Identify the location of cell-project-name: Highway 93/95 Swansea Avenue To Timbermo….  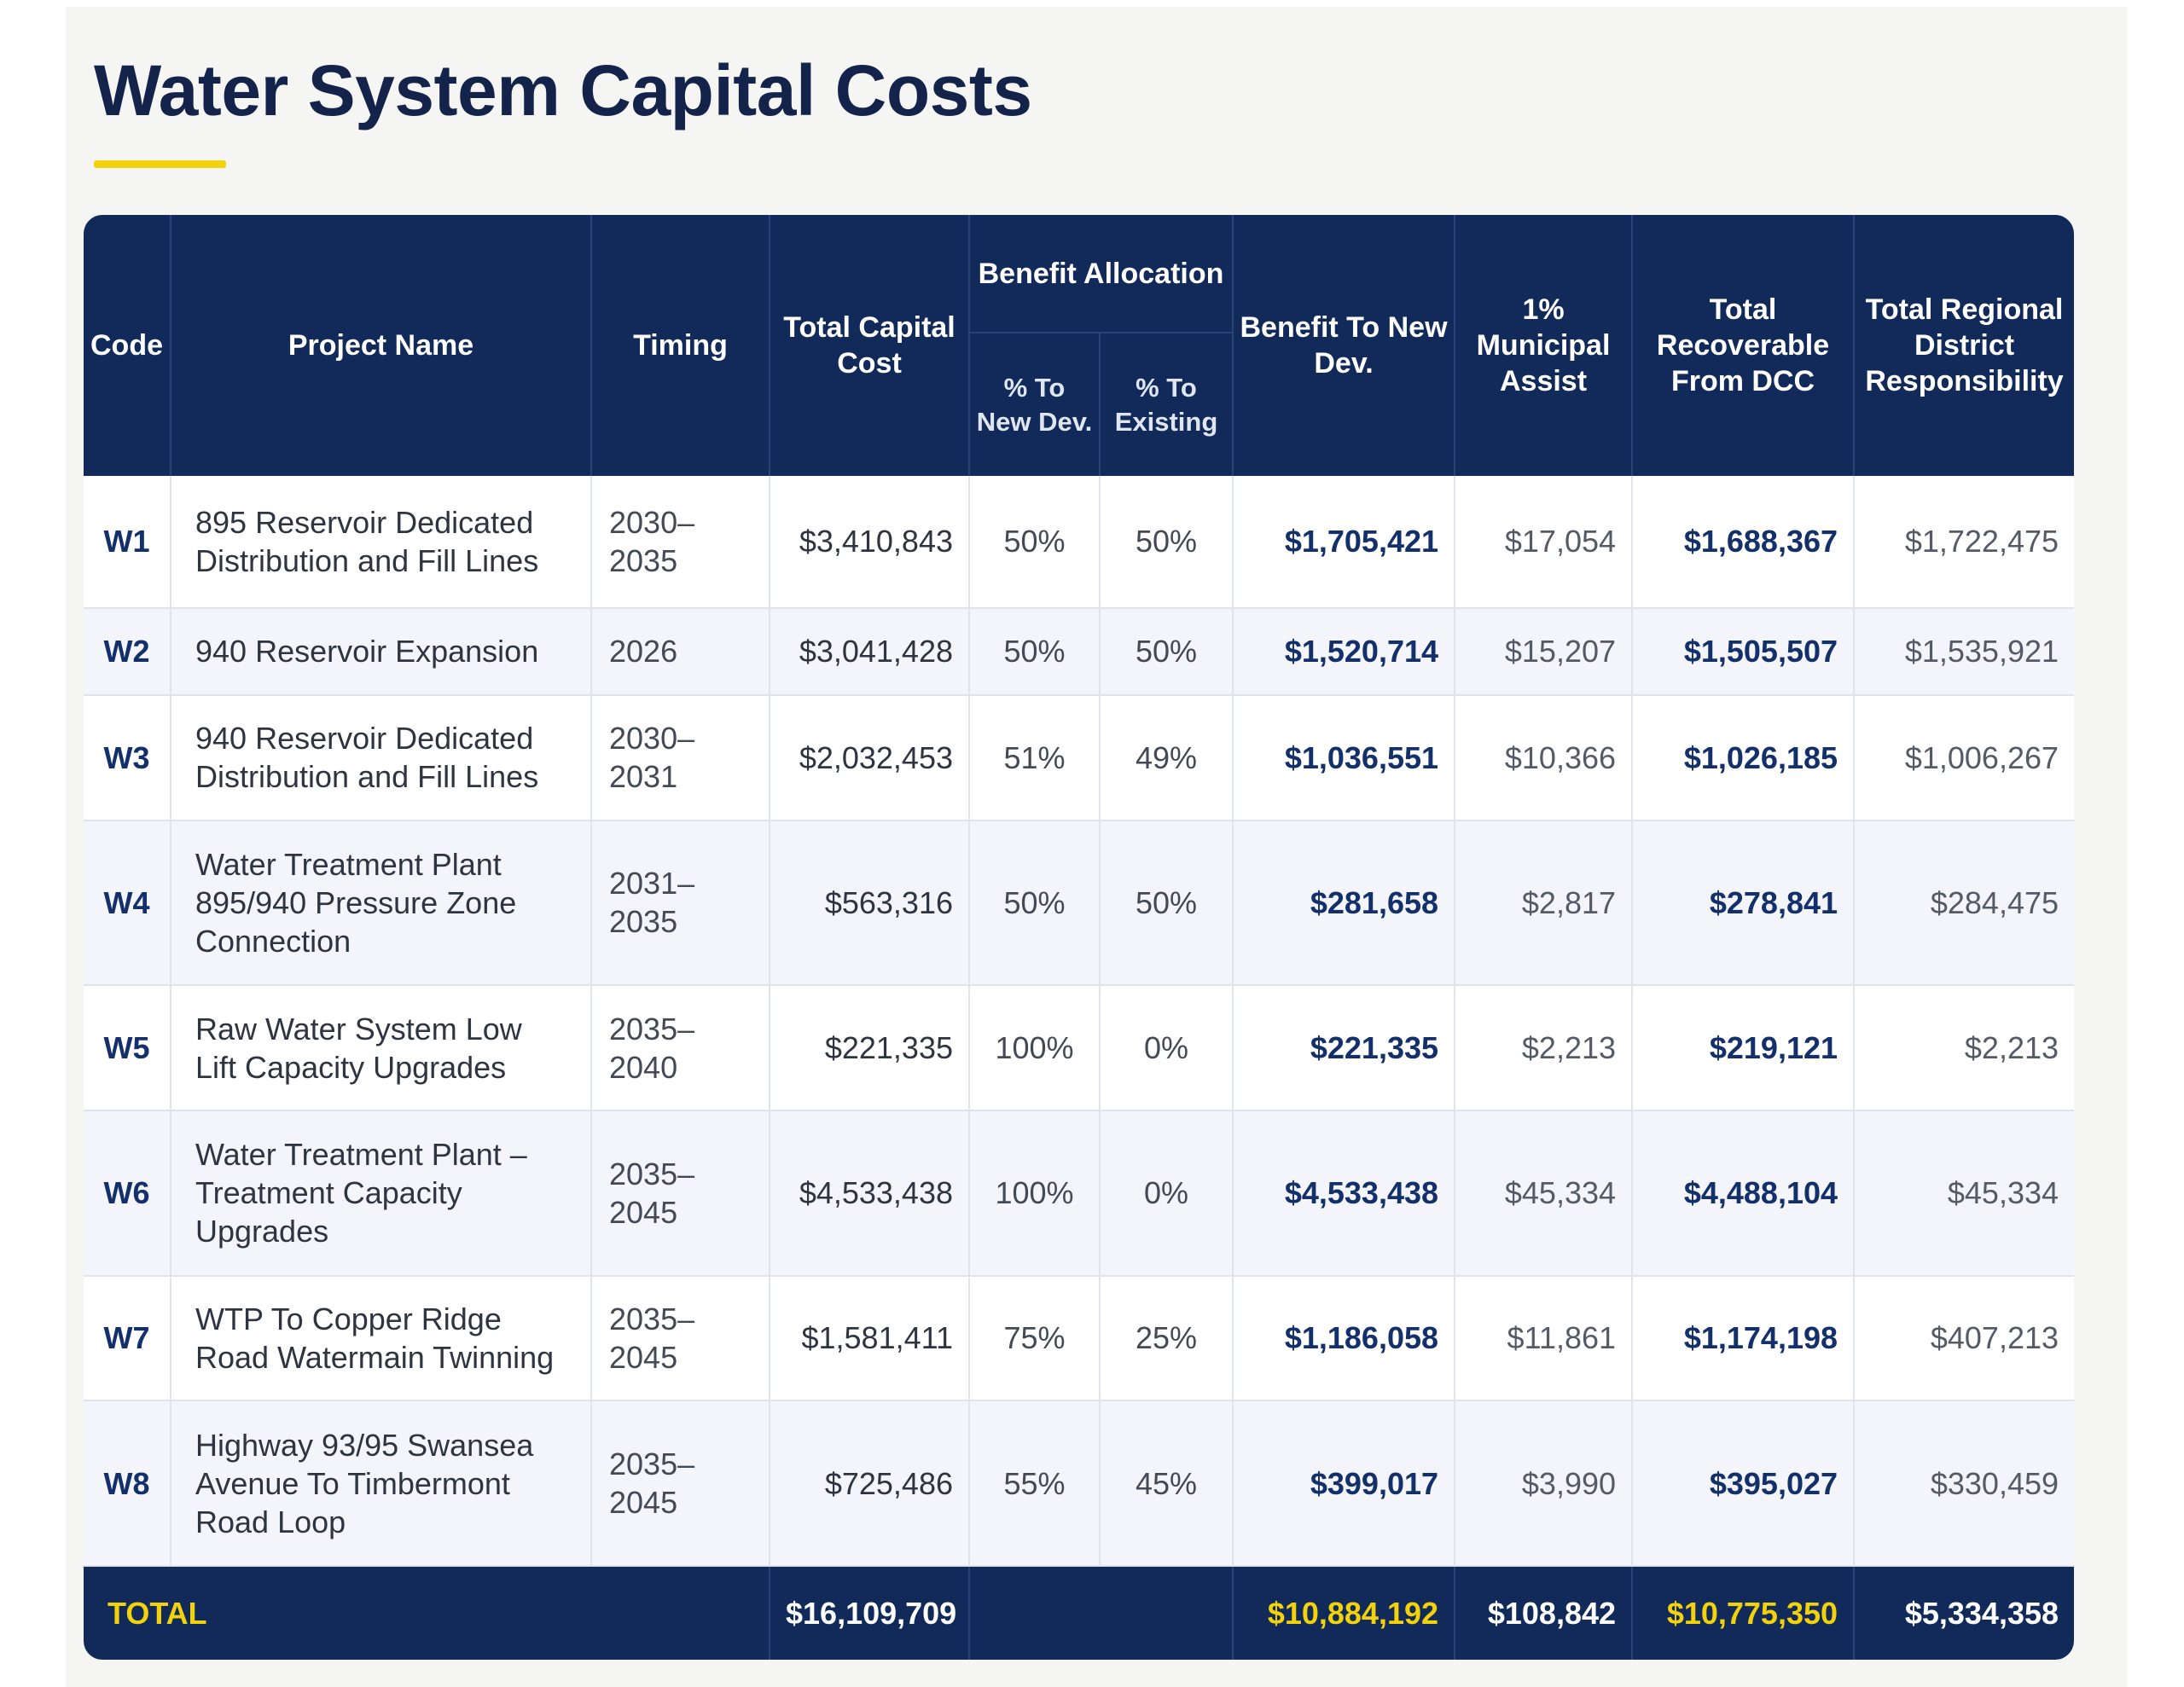
(381, 1483).